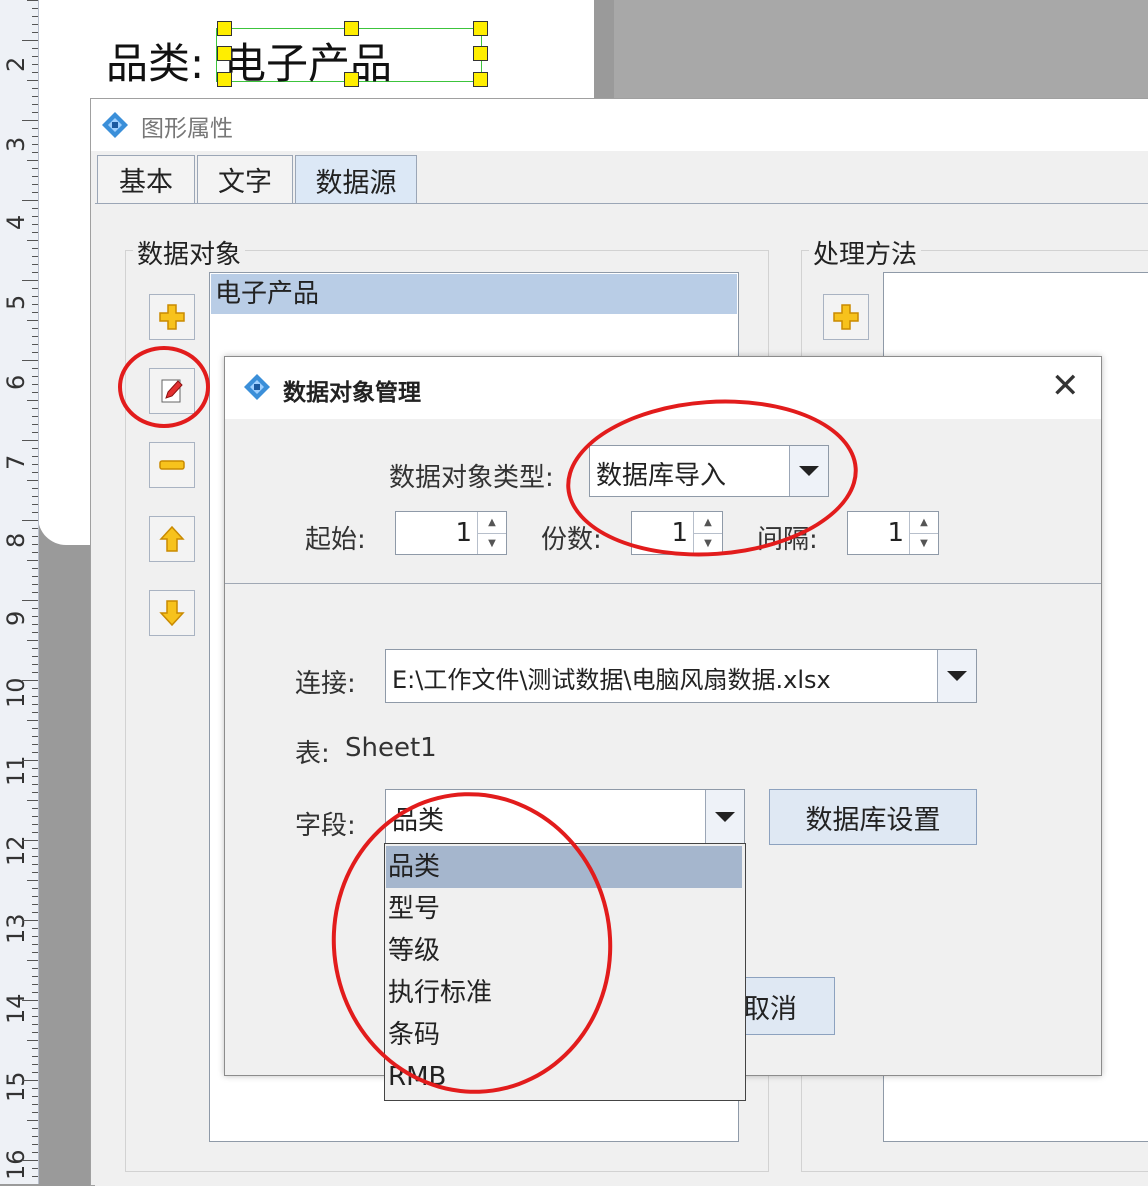 This screenshot has height=1186, width=1148. What do you see at coordinates (16, 1164) in the screenshot?
I see `ruler-number: 16` at bounding box center [16, 1164].